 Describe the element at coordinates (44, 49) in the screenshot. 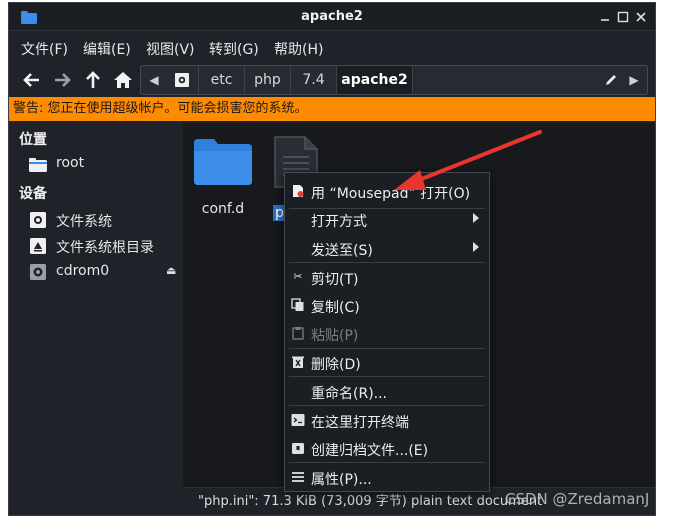

I see `menu-file: 文件(F)` at that location.